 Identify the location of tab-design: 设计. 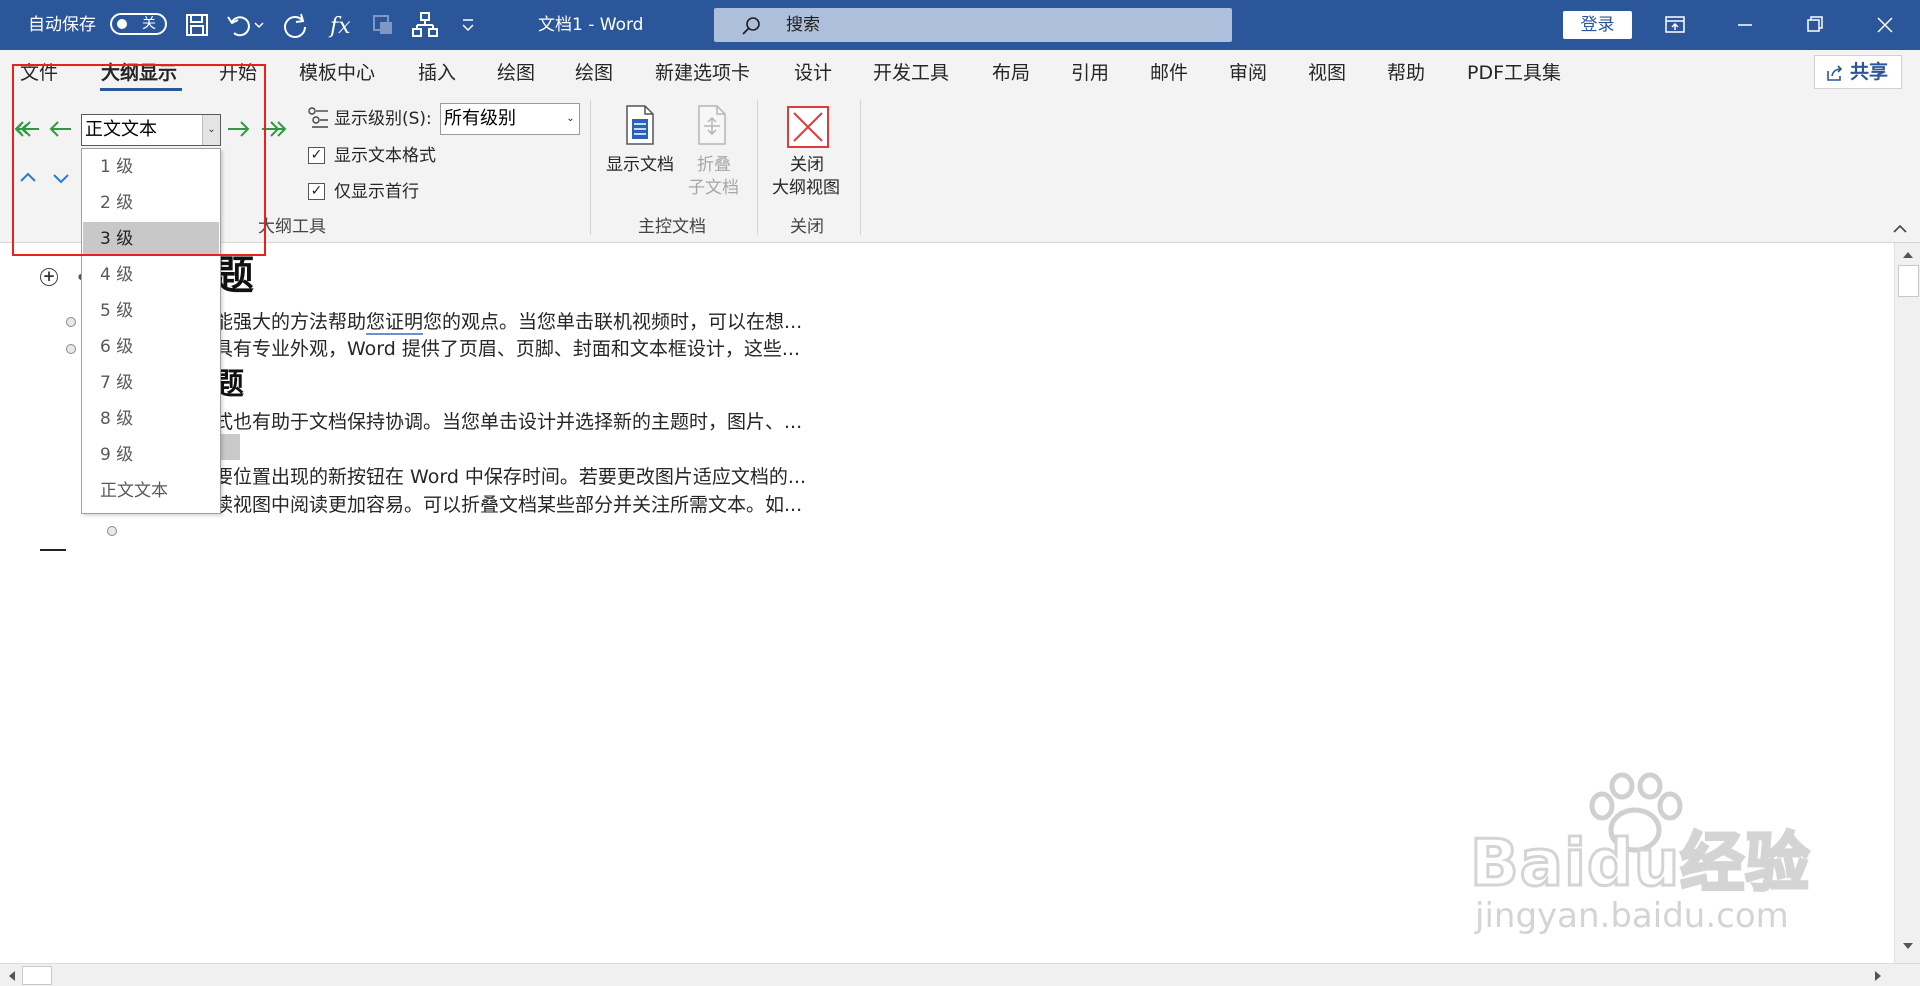
(813, 73).